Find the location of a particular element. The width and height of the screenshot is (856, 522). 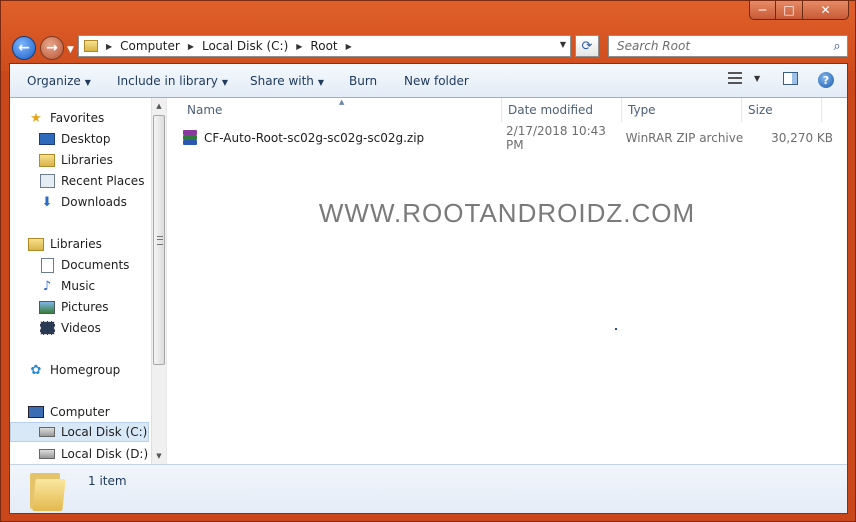

maximize-button: □ is located at coordinates (789, 10).